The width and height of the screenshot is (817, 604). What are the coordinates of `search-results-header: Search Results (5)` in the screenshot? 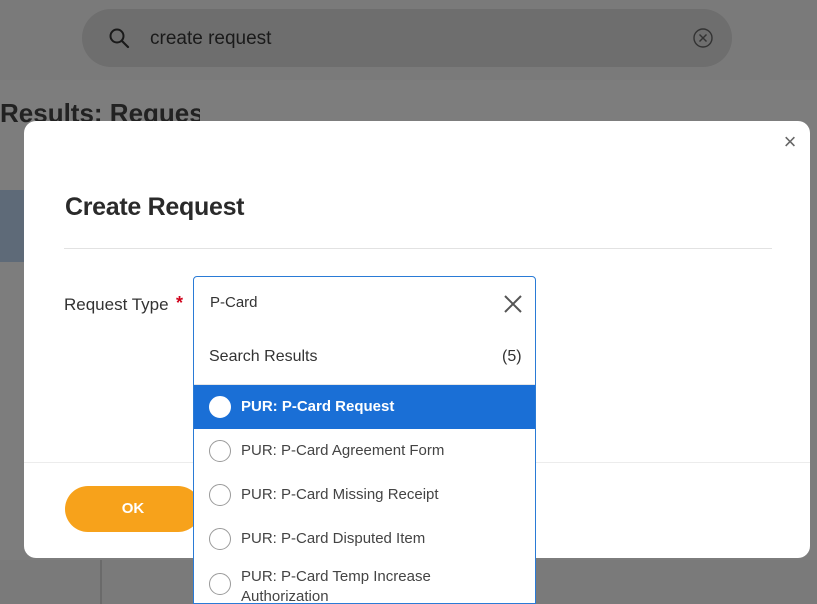 It's located at (364, 359).